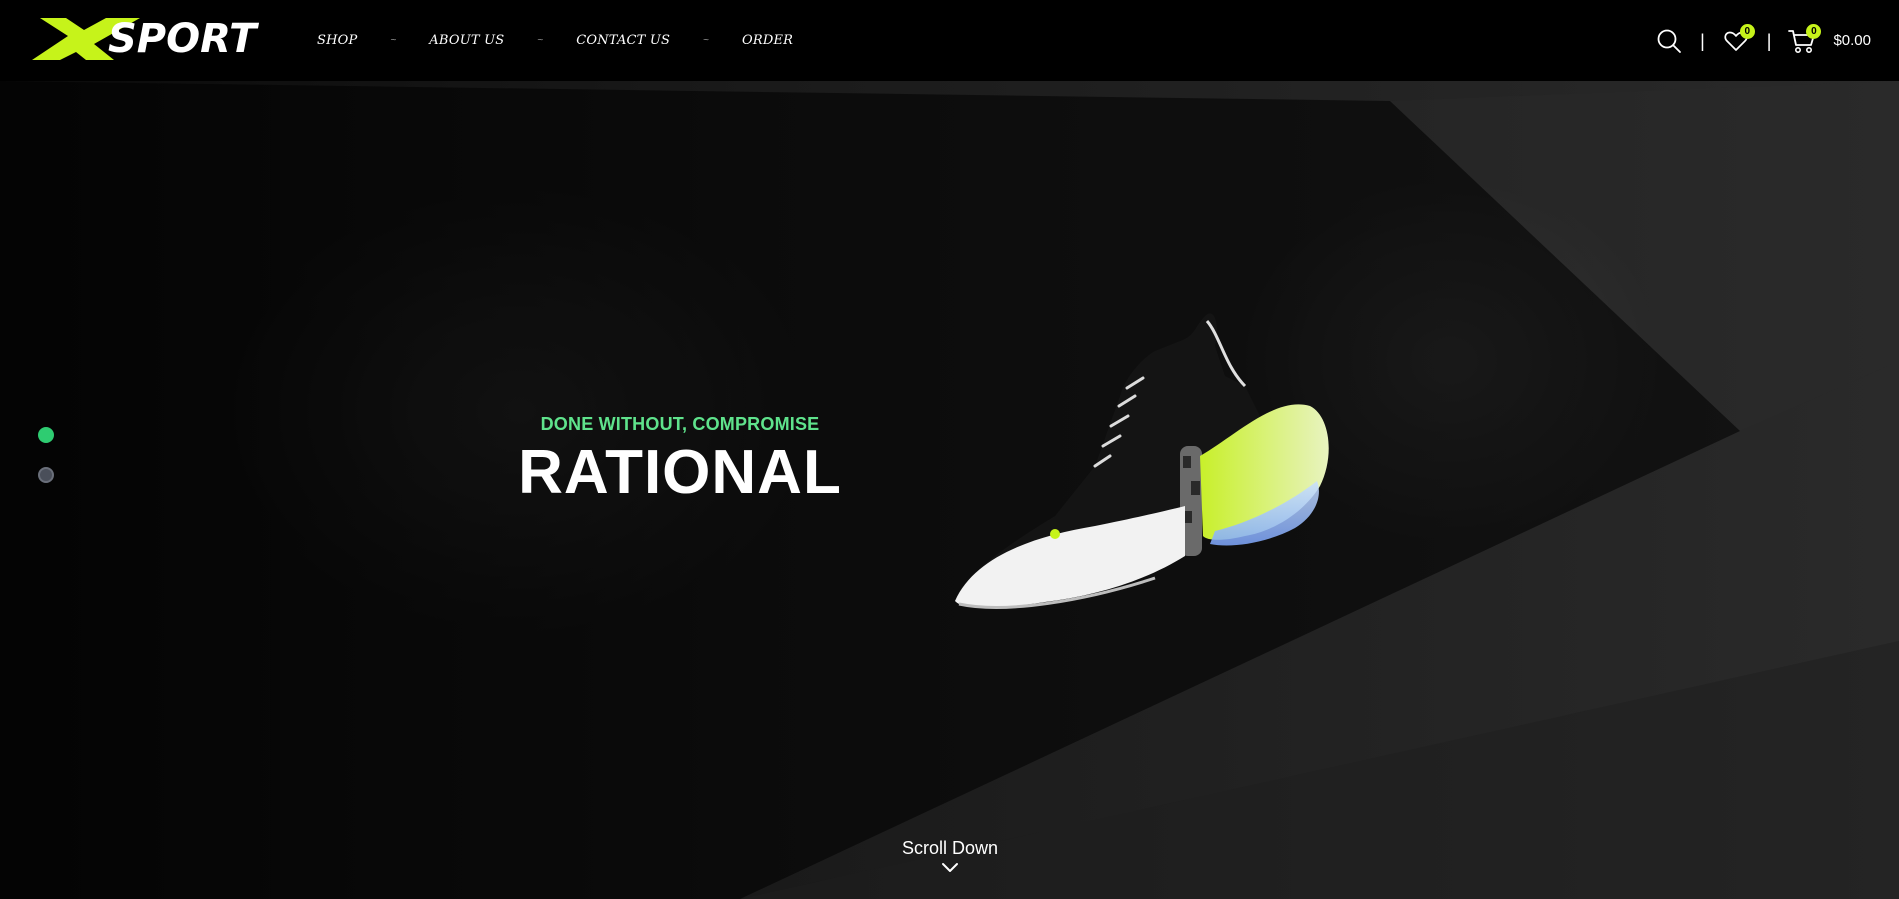  What do you see at coordinates (1145, 461) in the screenshot?
I see `sneaker-product-image` at bounding box center [1145, 461].